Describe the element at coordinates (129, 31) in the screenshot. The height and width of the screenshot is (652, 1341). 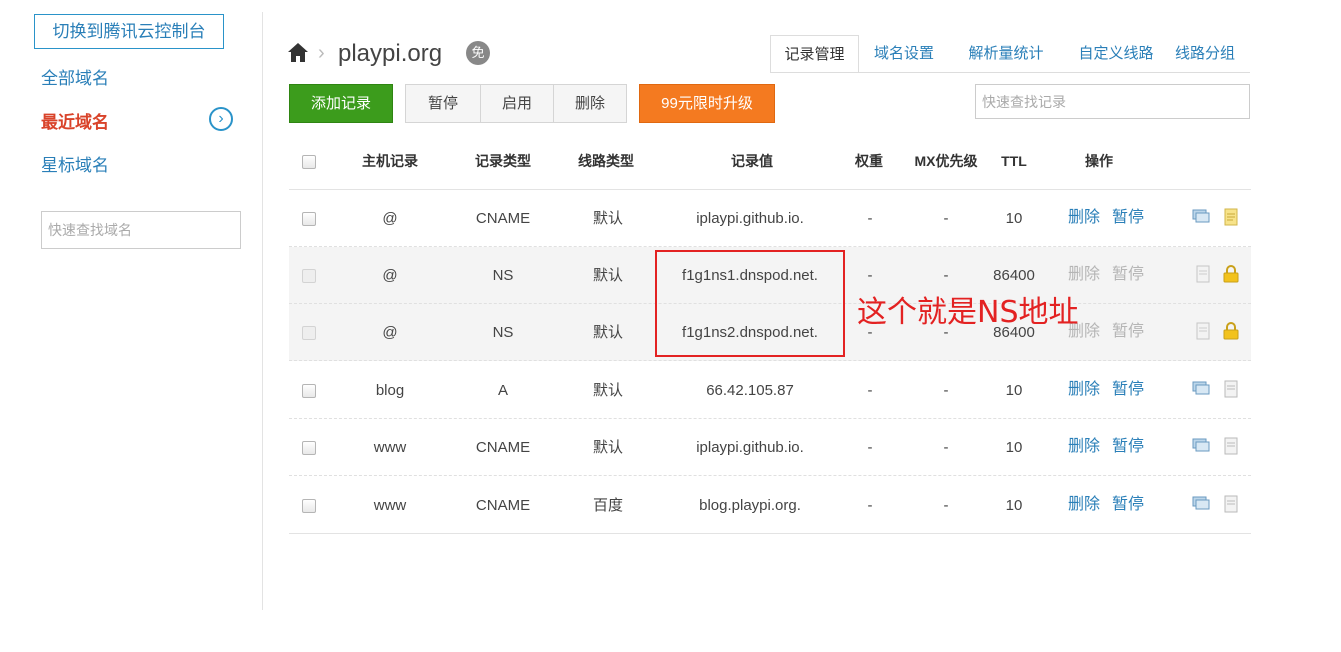
I see `switch-console-button: 切换到腾讯云控制台` at that location.